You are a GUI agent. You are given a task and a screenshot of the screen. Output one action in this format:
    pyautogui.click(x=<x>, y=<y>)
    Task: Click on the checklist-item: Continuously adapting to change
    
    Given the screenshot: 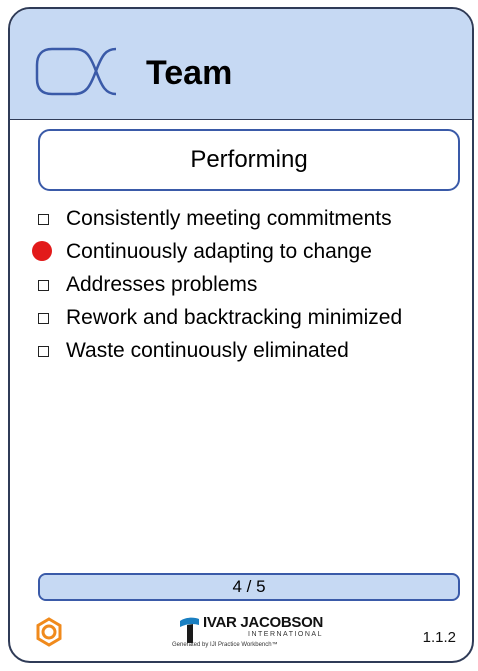 What is the action you would take?
    pyautogui.click(x=252, y=251)
    